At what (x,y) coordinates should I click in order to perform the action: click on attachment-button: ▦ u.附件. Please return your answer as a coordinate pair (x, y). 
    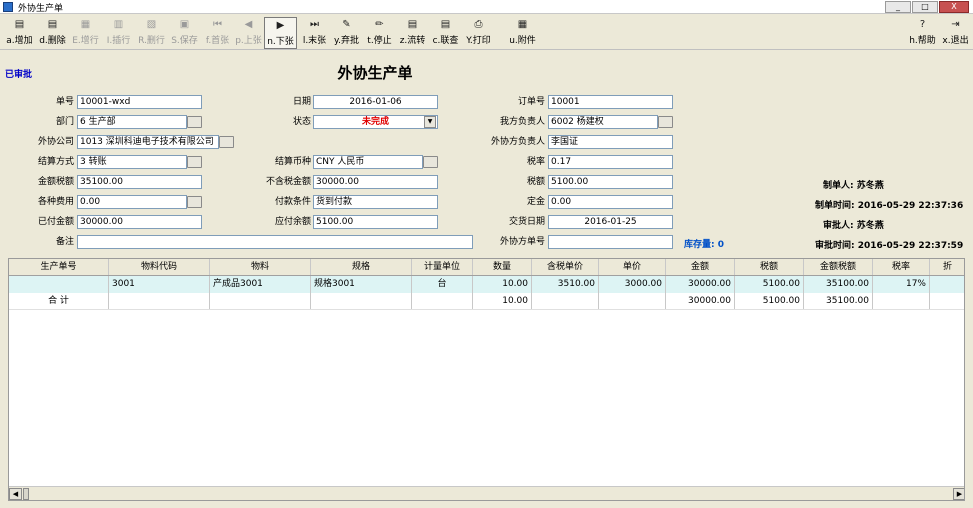
    Looking at the image, I should click on (522, 33).